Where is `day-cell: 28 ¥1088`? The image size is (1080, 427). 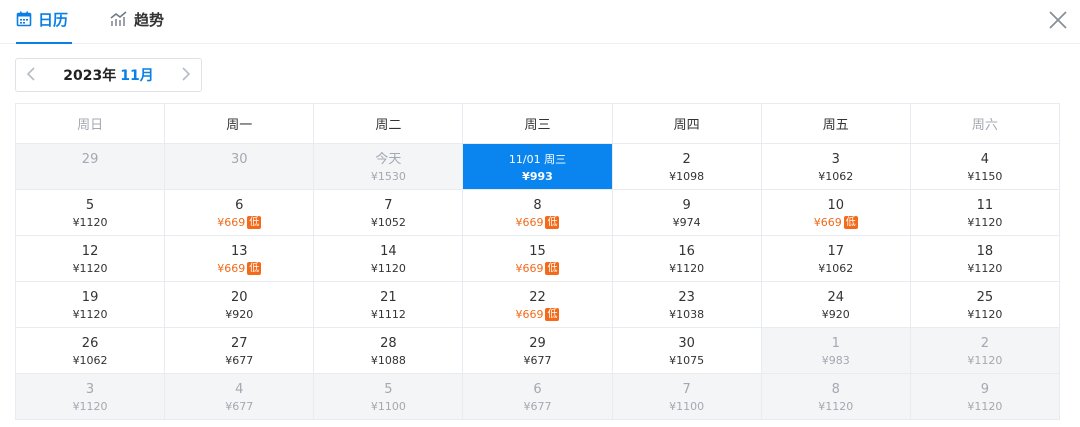 day-cell: 28 ¥1088 is located at coordinates (389, 351).